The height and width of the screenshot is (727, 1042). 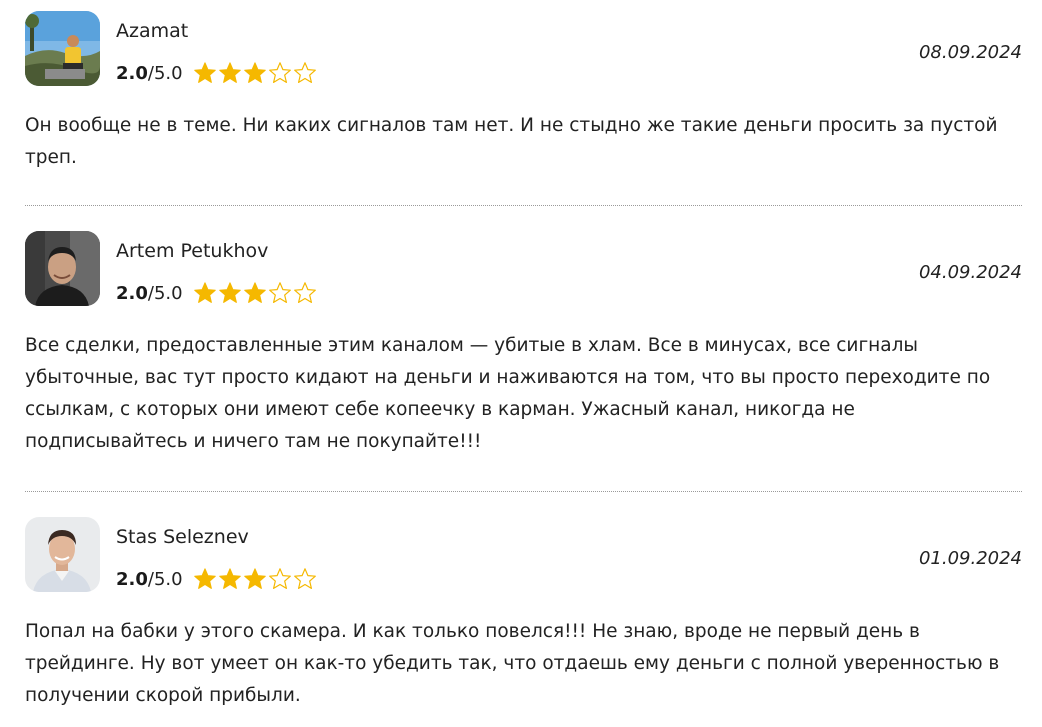 What do you see at coordinates (182, 537) in the screenshot?
I see `author-name: Stas Seleznev` at bounding box center [182, 537].